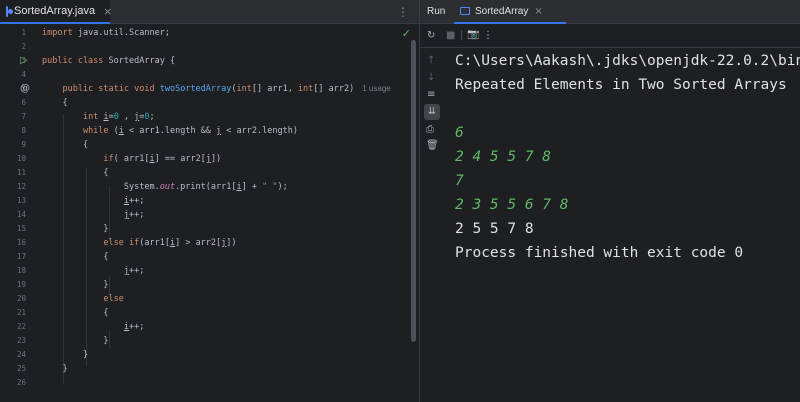  I want to click on run-tab-sortedarray: SortedArray ×, so click(510, 12).